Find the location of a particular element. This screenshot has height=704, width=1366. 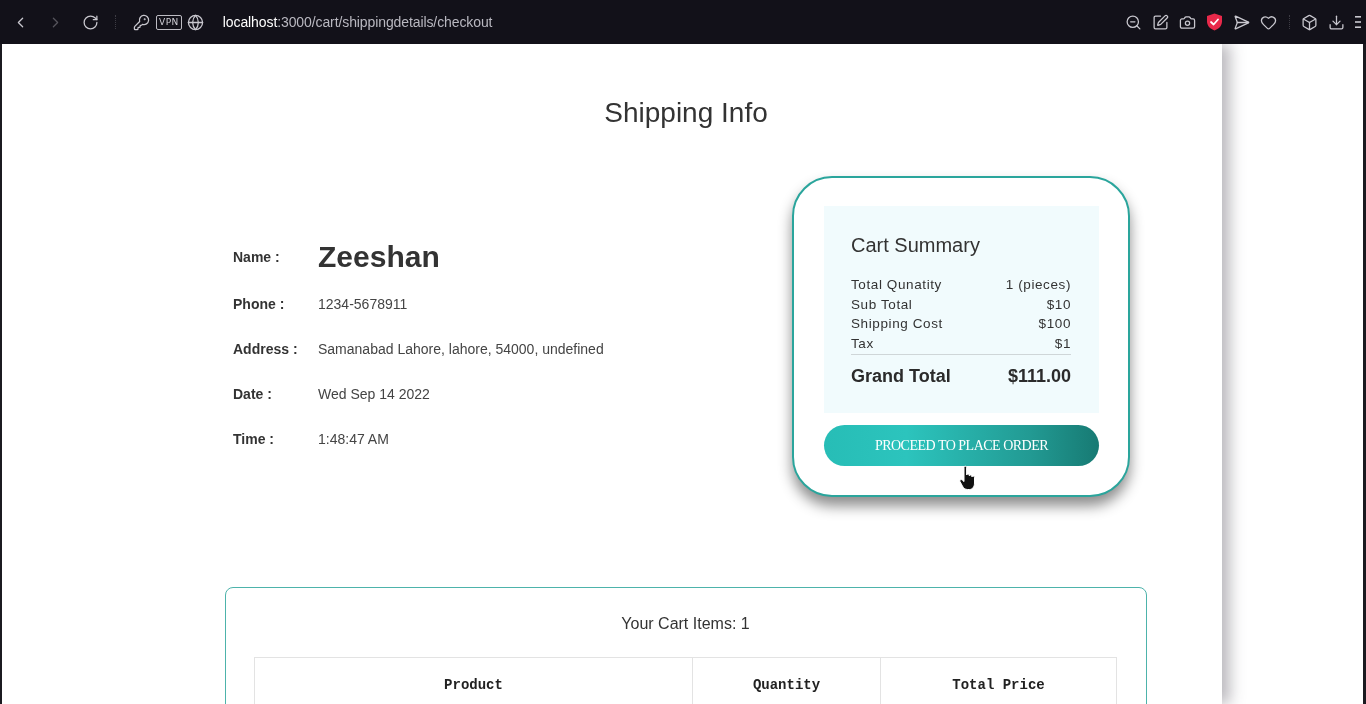

heart-icon is located at coordinates (1268, 22).